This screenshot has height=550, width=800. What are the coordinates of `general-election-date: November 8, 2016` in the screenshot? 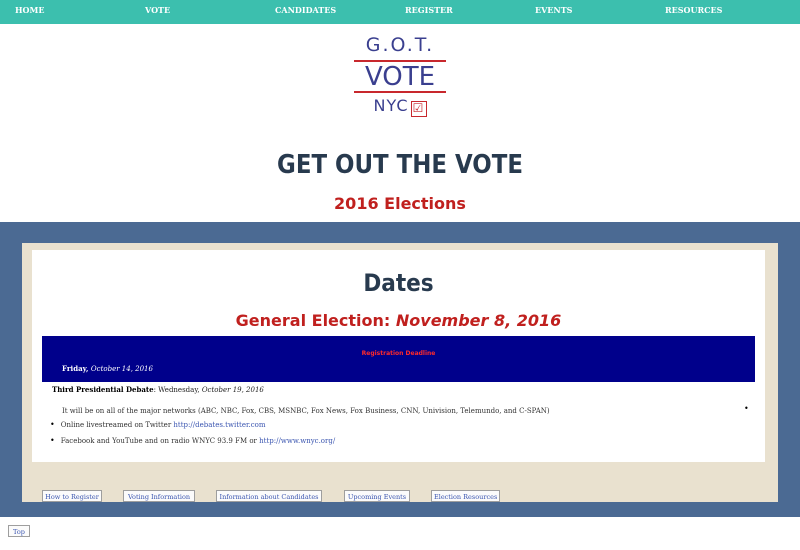 It's located at (478, 320).